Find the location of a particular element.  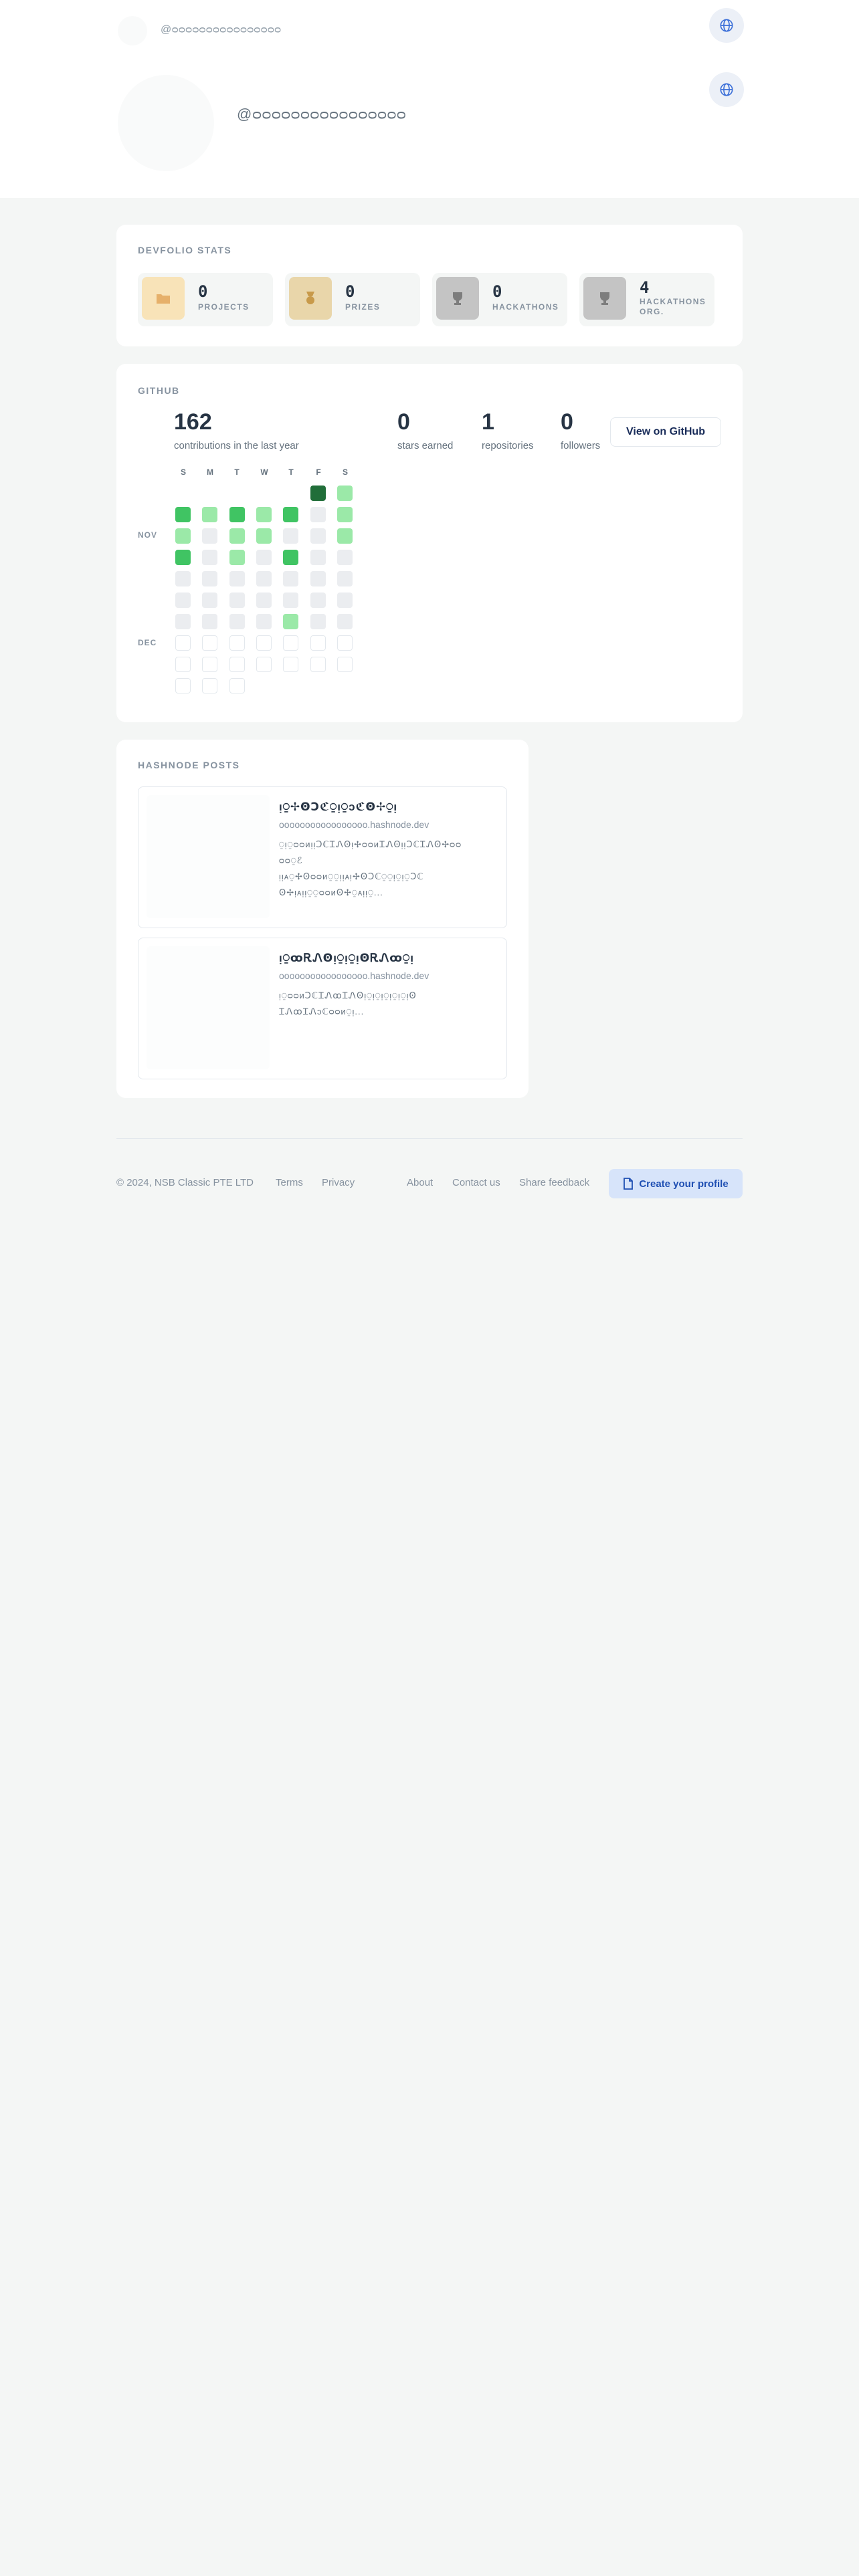

repos-count: 1 is located at coordinates (488, 422).